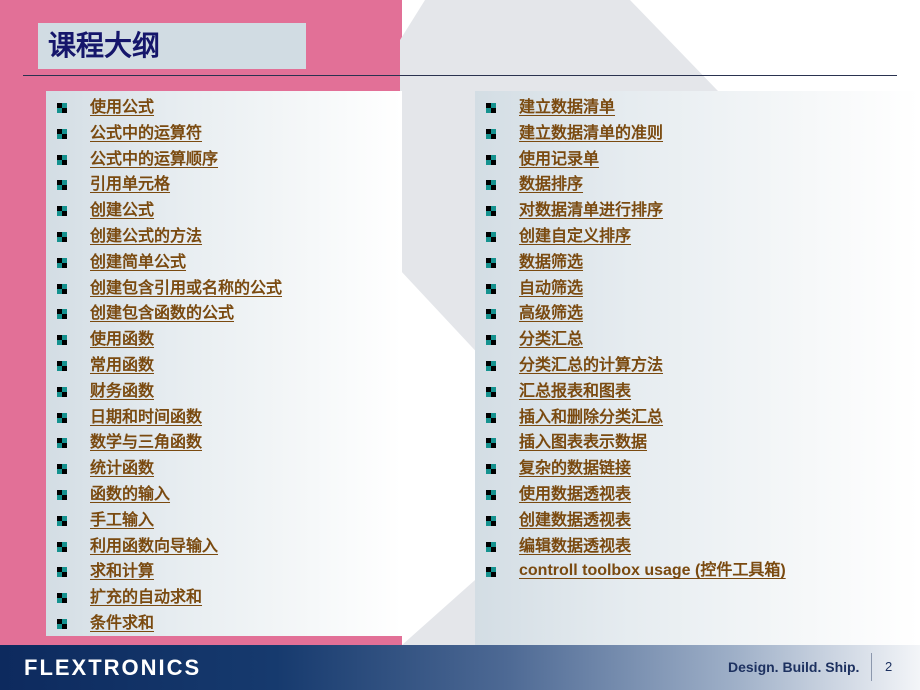 Image resolution: width=920 pixels, height=690 pixels. I want to click on topic-link: 数据排序, so click(551, 184).